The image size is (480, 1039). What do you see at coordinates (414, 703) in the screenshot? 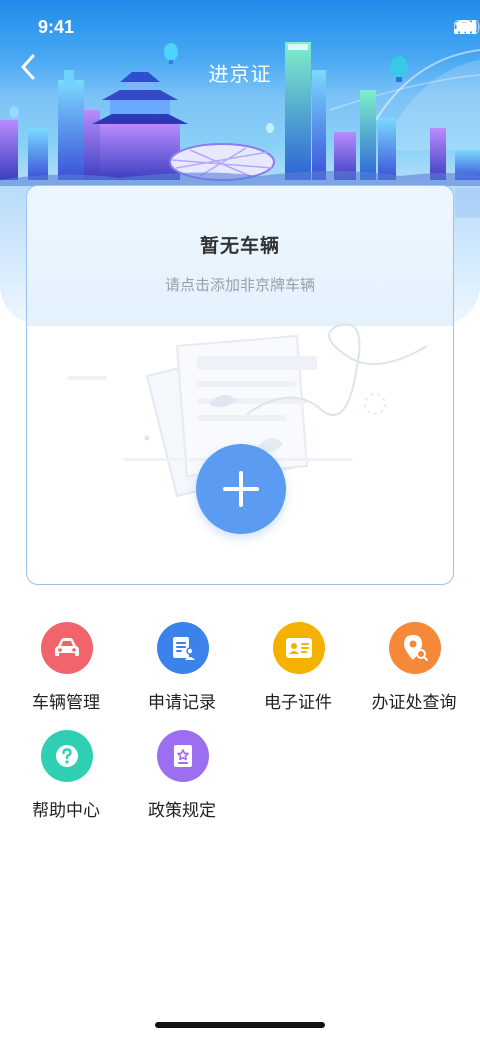
I see `function-label: 办证处查询` at bounding box center [414, 703].